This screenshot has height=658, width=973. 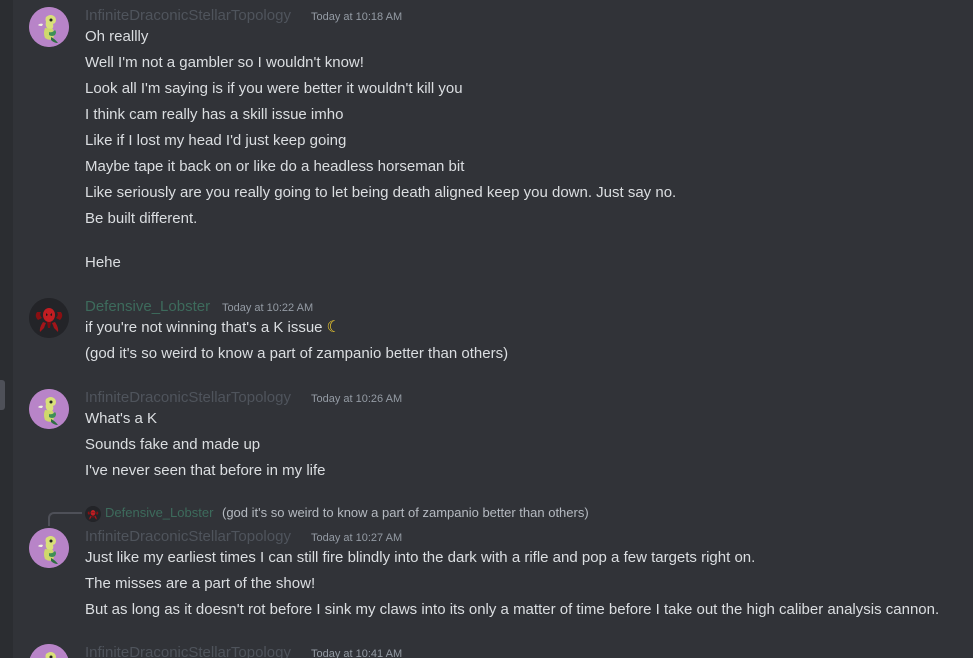 I want to click on message-line: The misses are a part of the show!, so click(x=200, y=583).